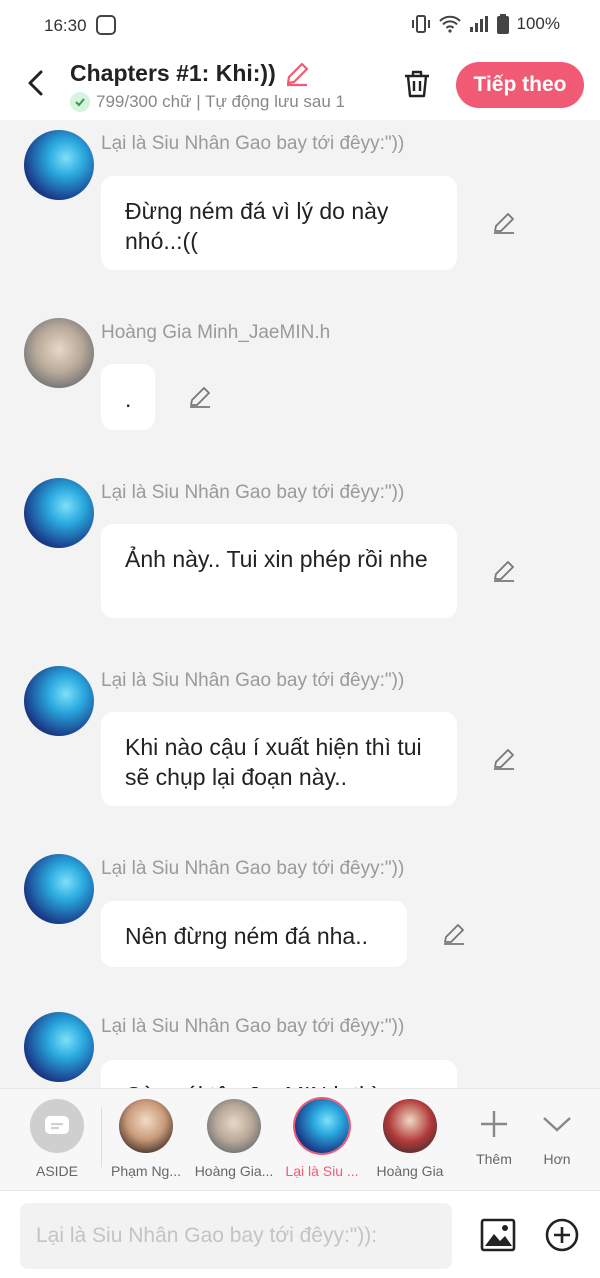  What do you see at coordinates (410, 1171) in the screenshot?
I see `character-name: Hoàng Gia` at bounding box center [410, 1171].